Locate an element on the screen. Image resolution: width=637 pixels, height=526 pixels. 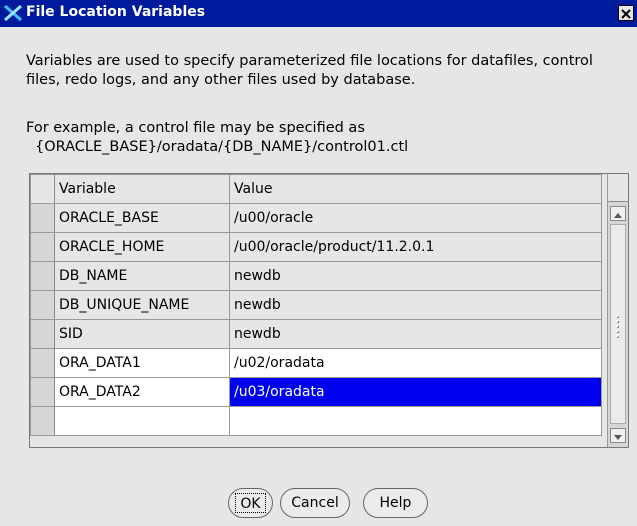
variable-cell: DB_NAME is located at coordinates (142, 276).